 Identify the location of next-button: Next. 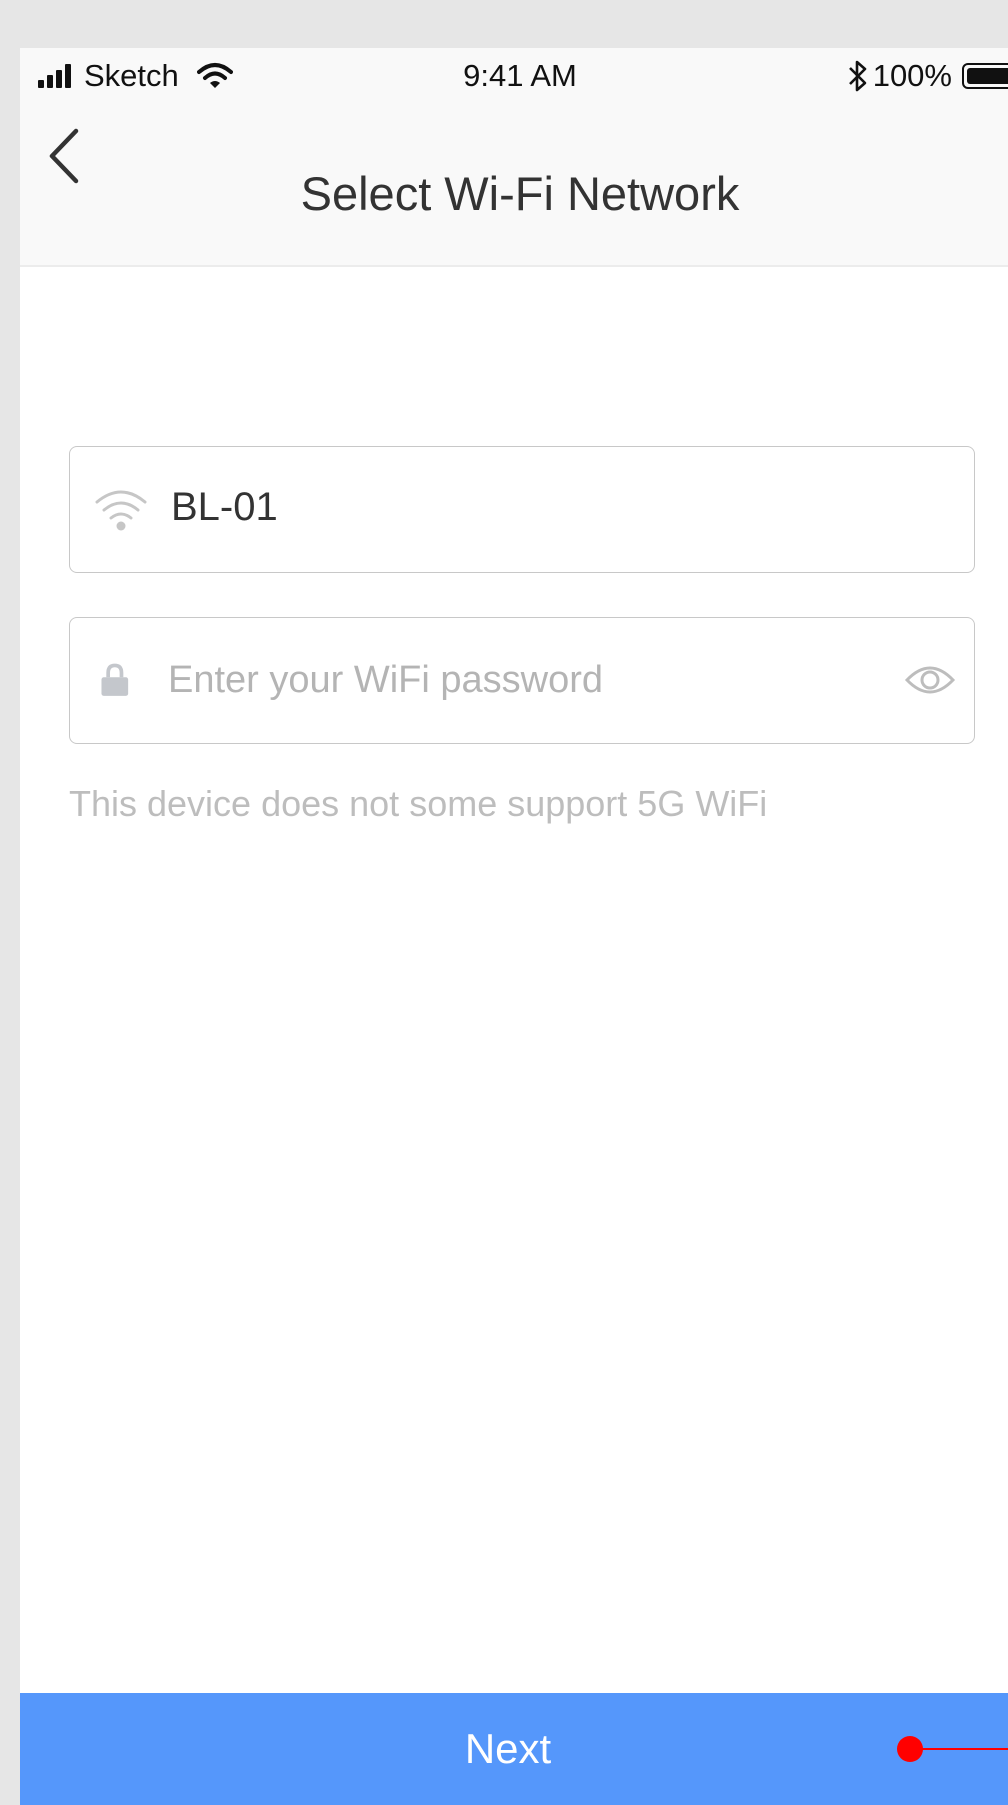
(514, 1749).